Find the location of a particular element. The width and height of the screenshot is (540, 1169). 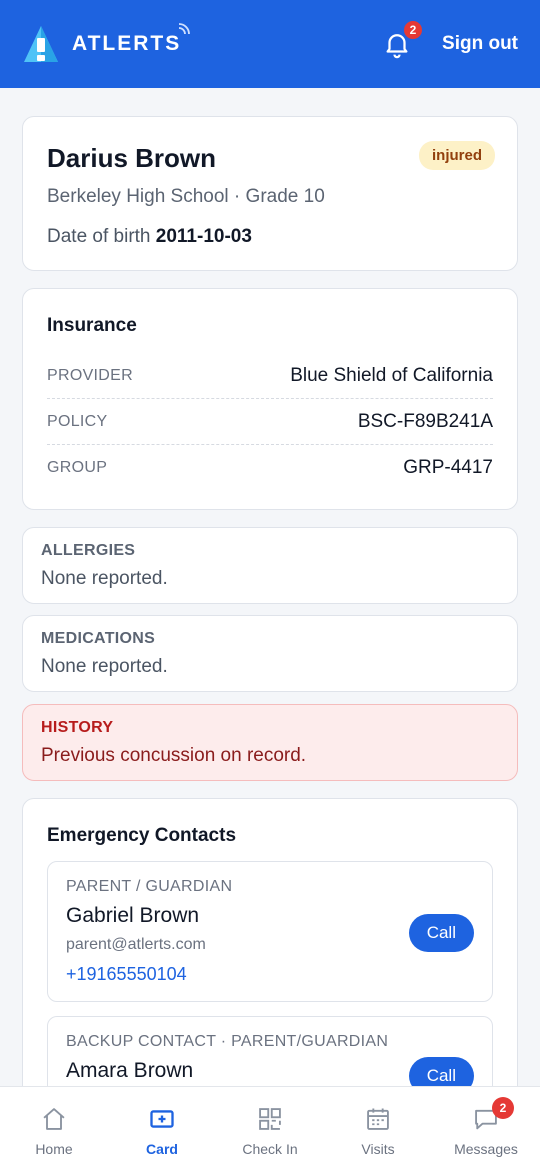

nav-item-check-in: Check In is located at coordinates (270, 1128).